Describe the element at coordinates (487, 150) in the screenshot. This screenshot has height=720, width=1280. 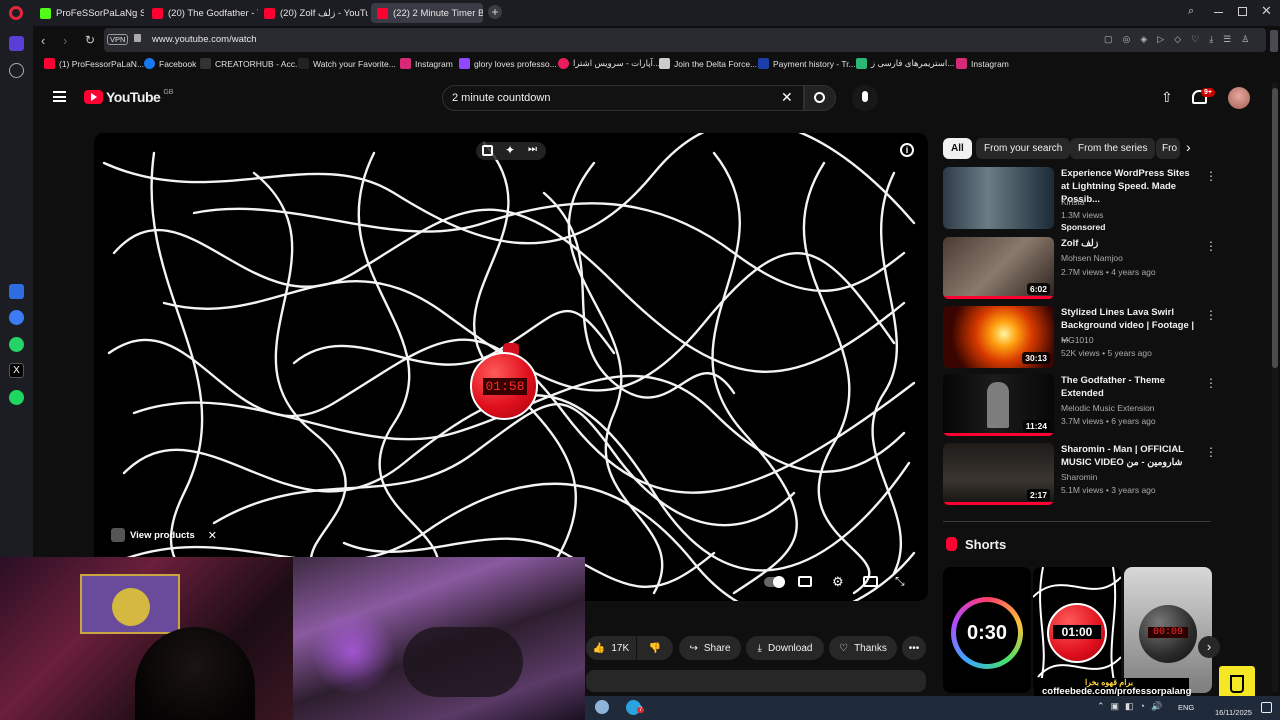
I see `miniplayer-icon` at that location.